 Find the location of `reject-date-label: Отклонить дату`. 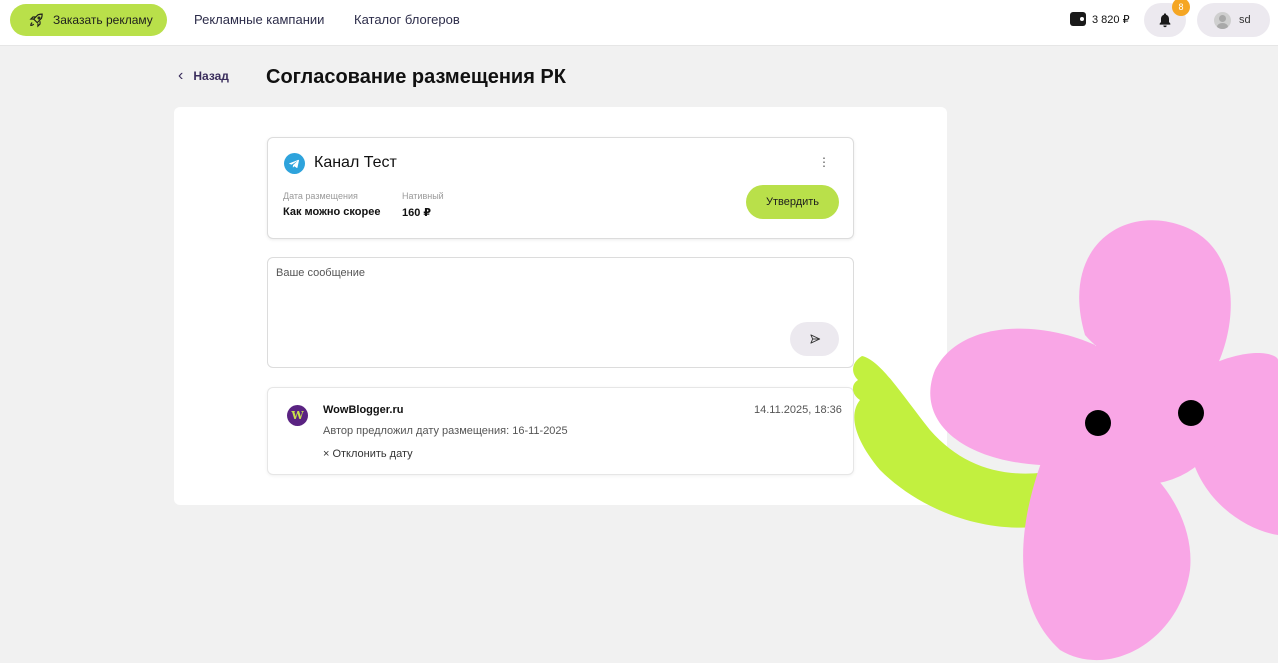

reject-date-label: Отклонить дату is located at coordinates (372, 454).